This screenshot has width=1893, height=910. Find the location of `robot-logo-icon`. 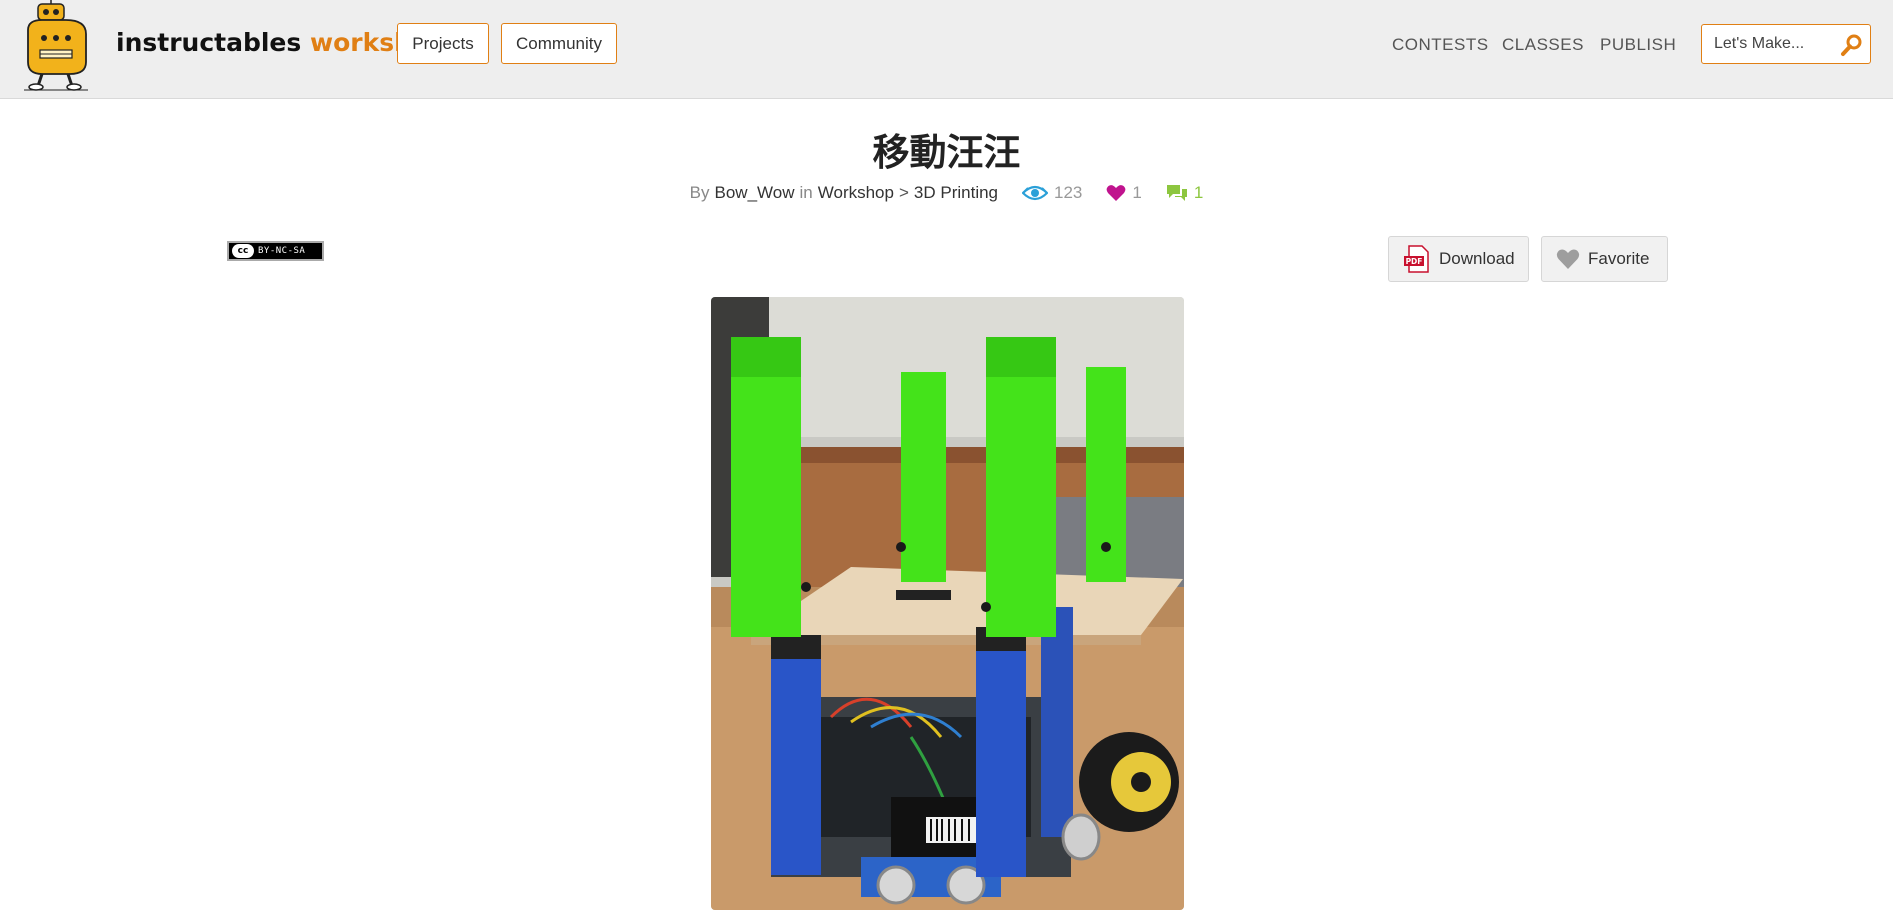

robot-logo-icon is located at coordinates (56, 45).